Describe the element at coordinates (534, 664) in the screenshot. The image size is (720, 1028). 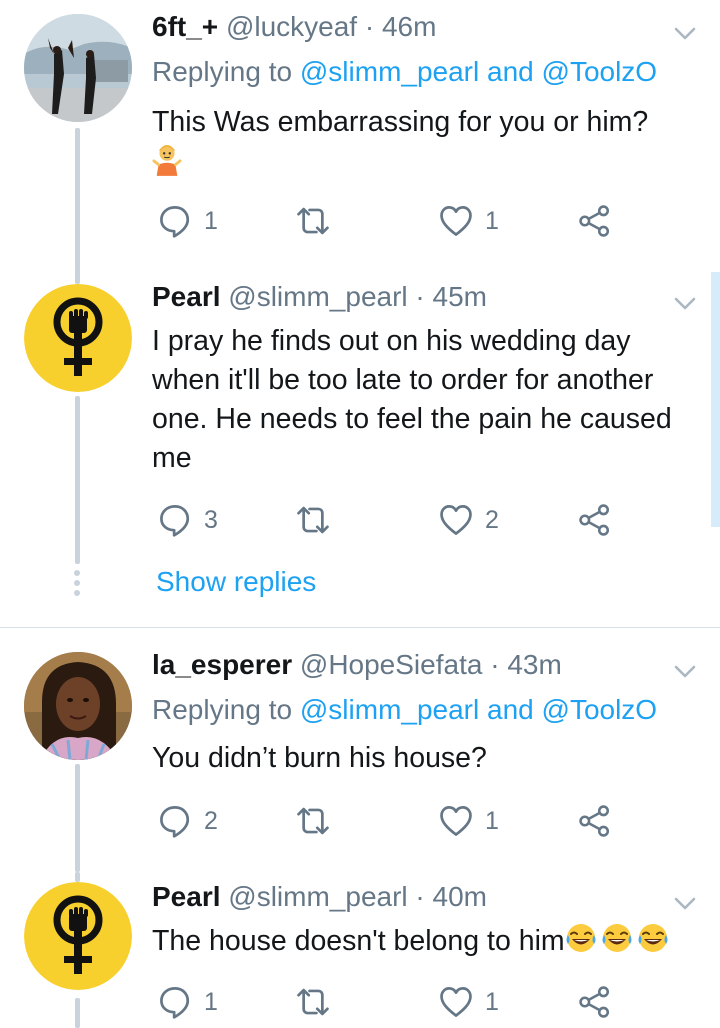
I see `timestamp: 43m` at that location.